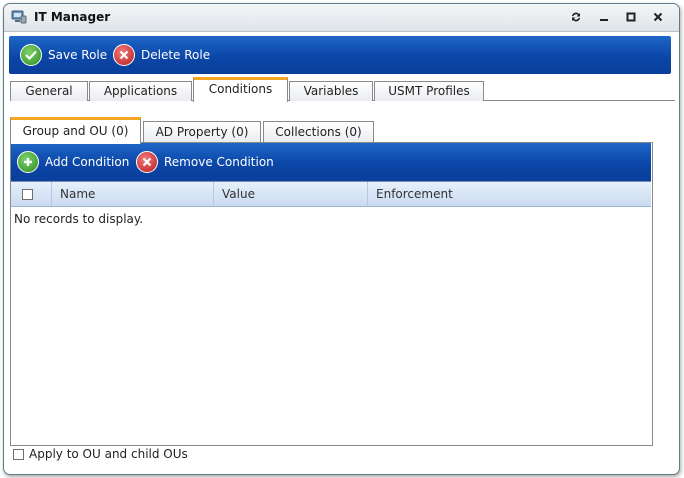 The width and height of the screenshot is (684, 478). What do you see at coordinates (140, 91) in the screenshot?
I see `tab-applications: Applications` at bounding box center [140, 91].